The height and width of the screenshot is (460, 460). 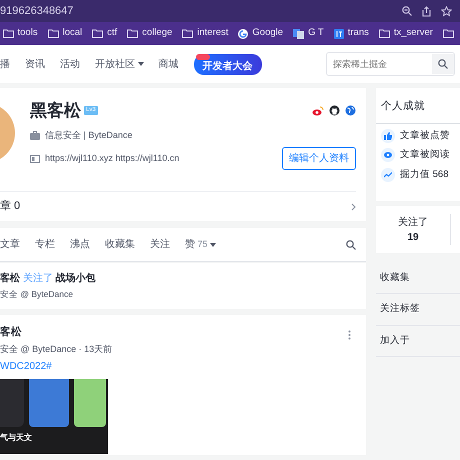 I want to click on trend-icon, so click(x=388, y=175).